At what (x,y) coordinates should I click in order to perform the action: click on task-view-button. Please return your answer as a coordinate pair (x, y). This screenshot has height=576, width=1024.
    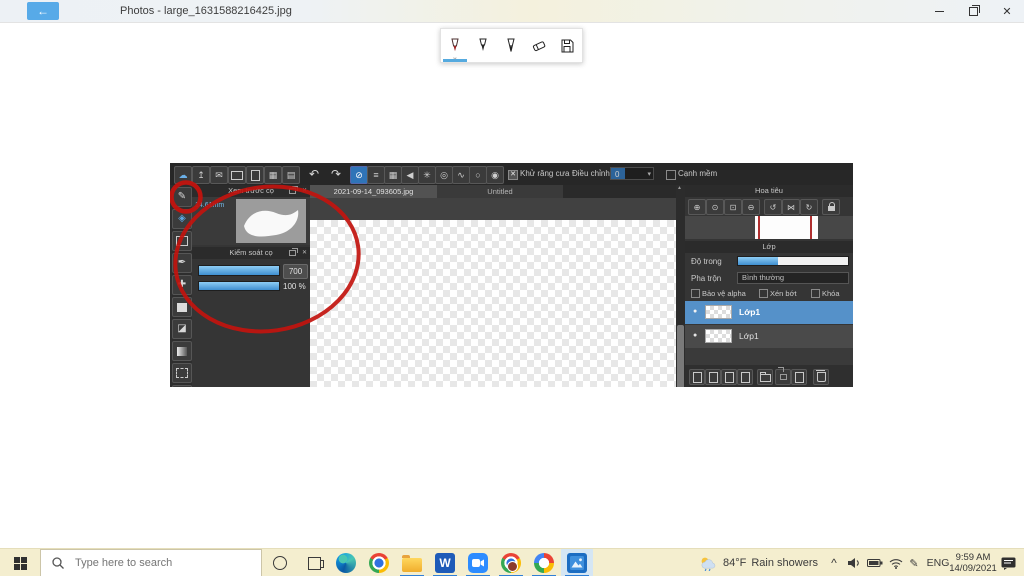
    Looking at the image, I should click on (314, 562).